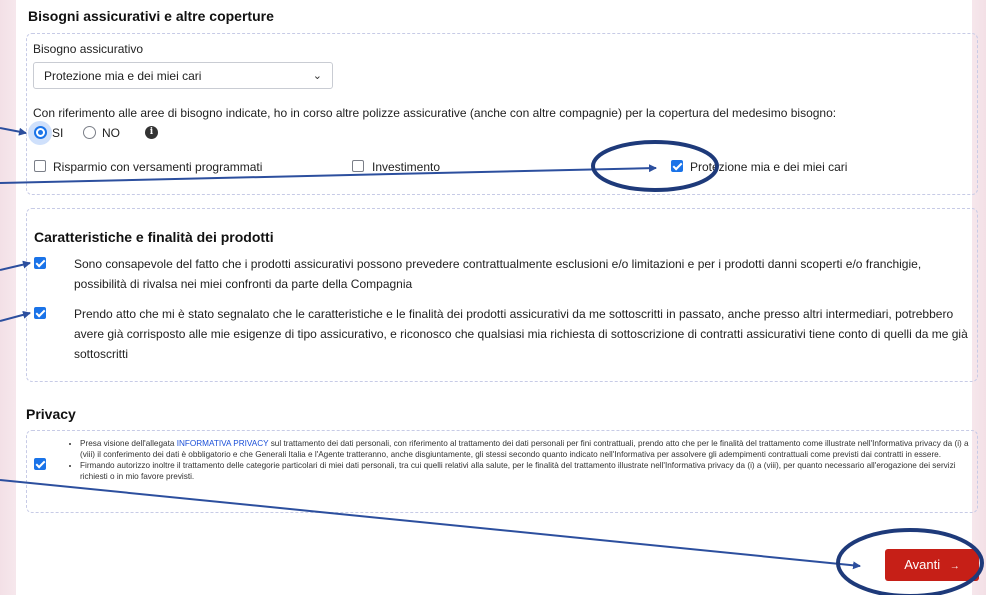  I want to click on arrow-to-consapevole, so click(15, 265).